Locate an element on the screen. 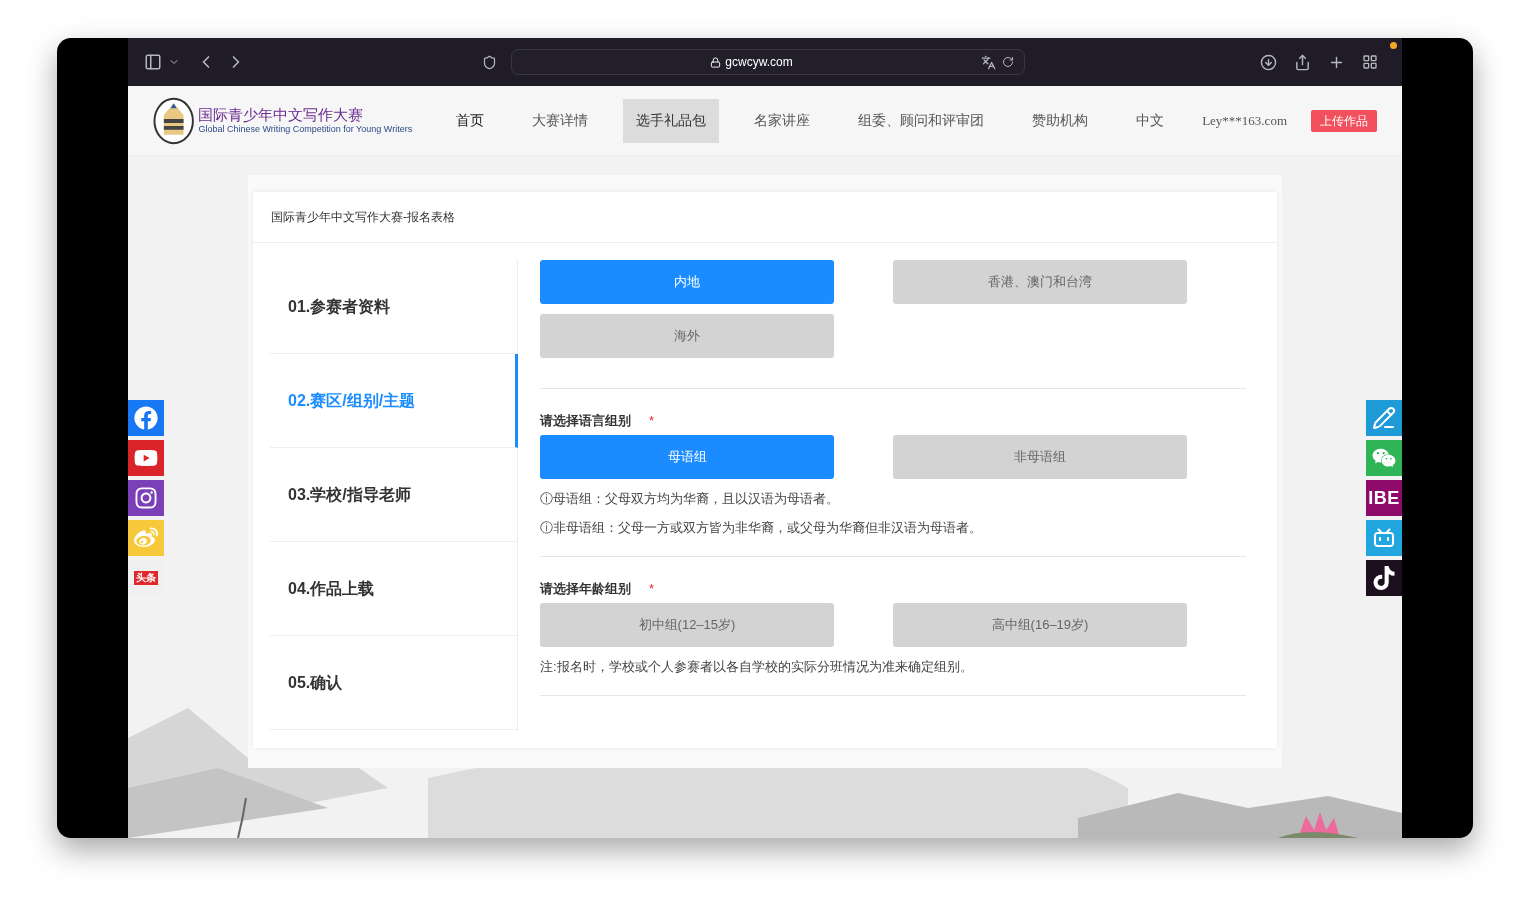 The image size is (1530, 914). nav-link: 大赛详情 is located at coordinates (560, 120).